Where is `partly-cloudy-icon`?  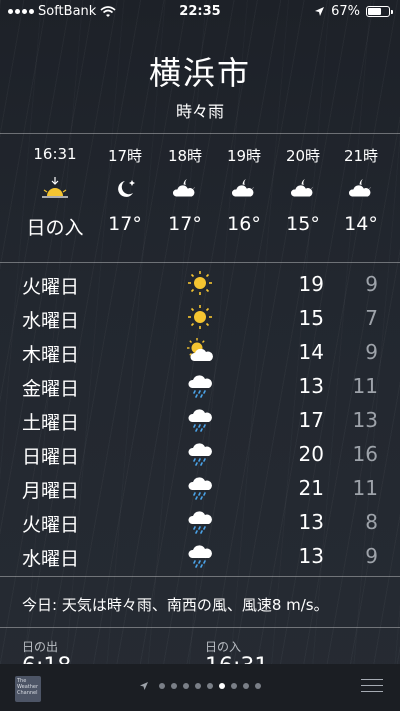
partly-cloudy-icon is located at coordinates (200, 349).